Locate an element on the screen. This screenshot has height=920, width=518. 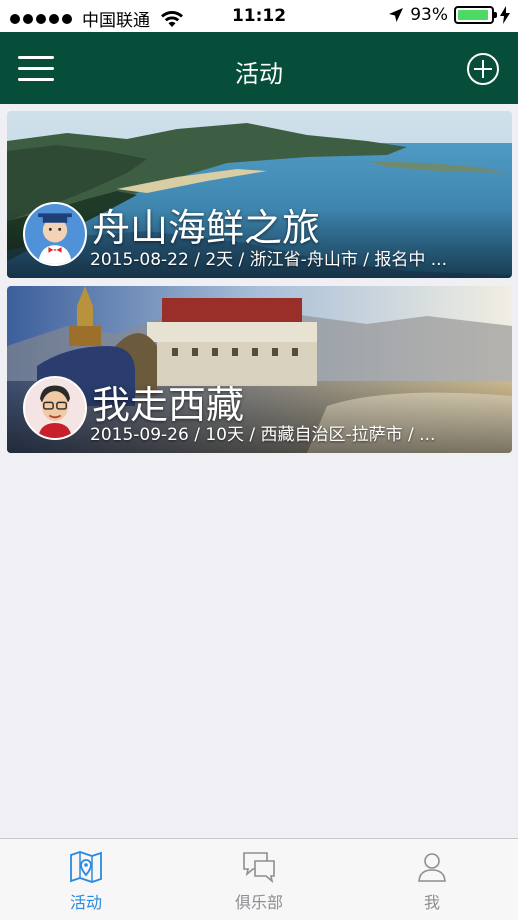
tab-me: 我 is located at coordinates (432, 879).